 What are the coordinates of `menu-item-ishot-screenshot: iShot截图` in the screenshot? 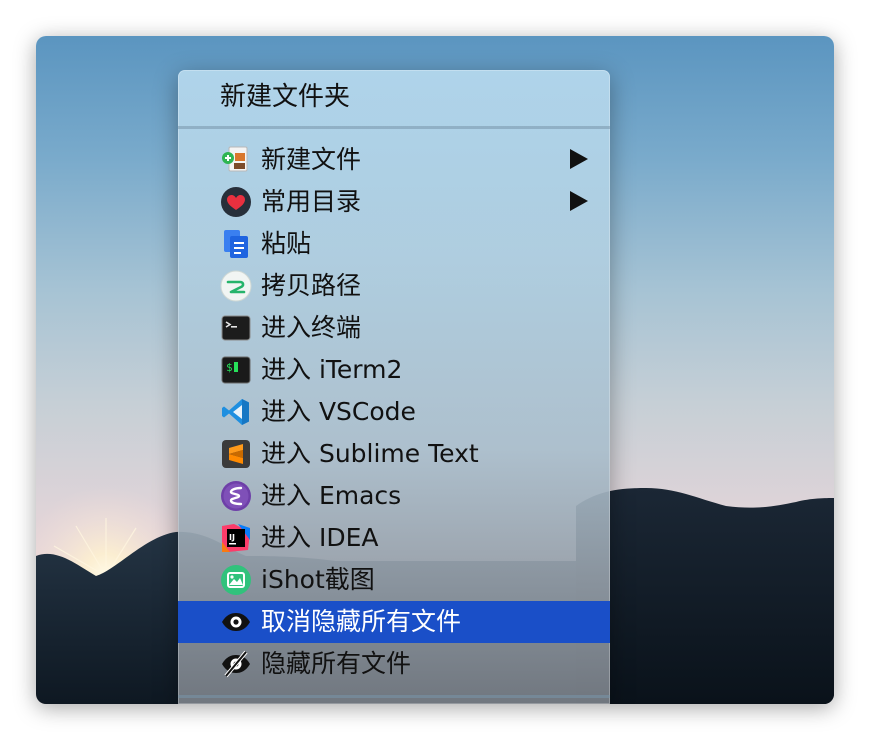 It's located at (394, 580).